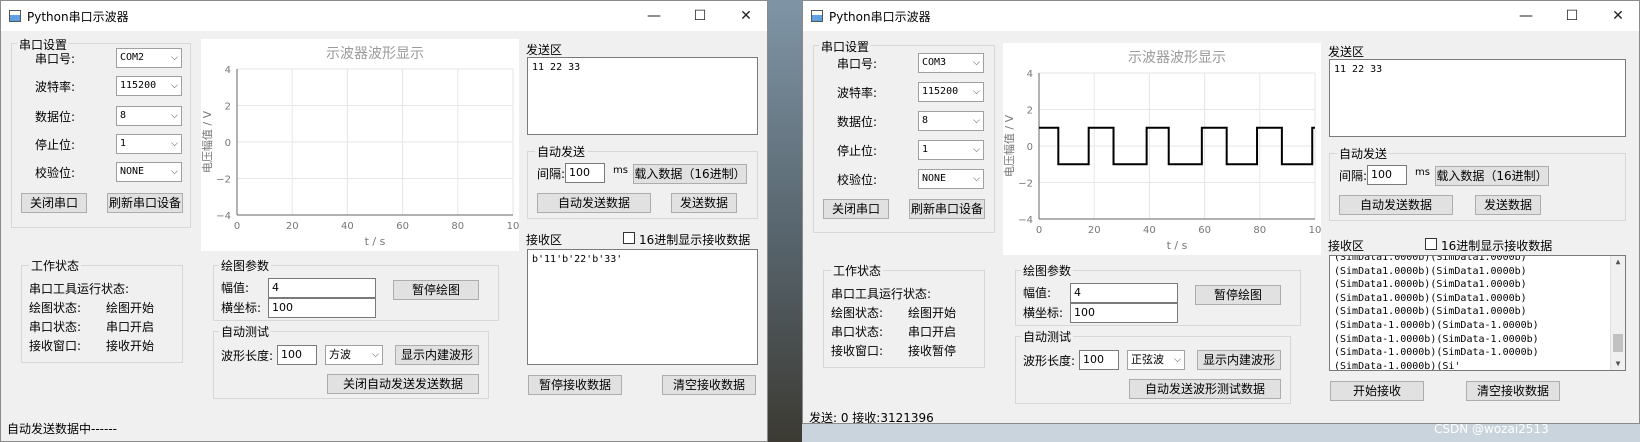  What do you see at coordinates (871, 417) in the screenshot?
I see `status-bar-text: 发送: 0 接收:3121396` at bounding box center [871, 417].